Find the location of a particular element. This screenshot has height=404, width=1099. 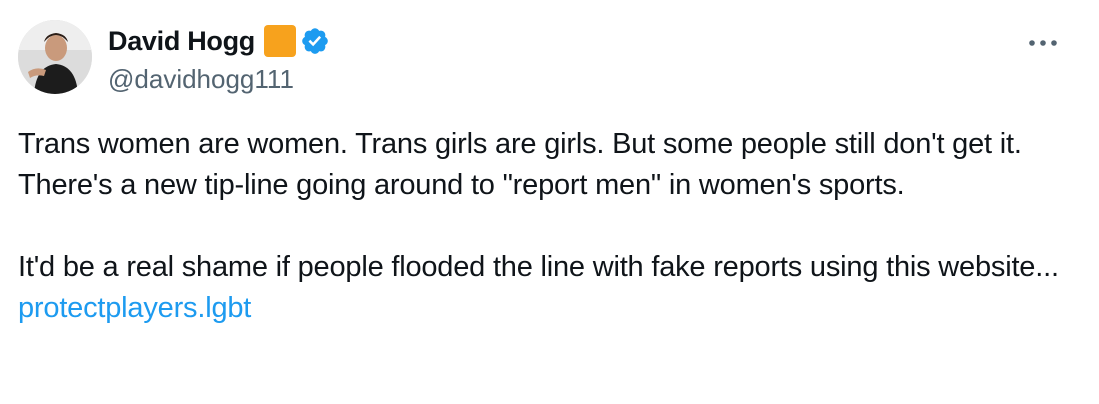

avatar-photo-icon is located at coordinates (55, 57).